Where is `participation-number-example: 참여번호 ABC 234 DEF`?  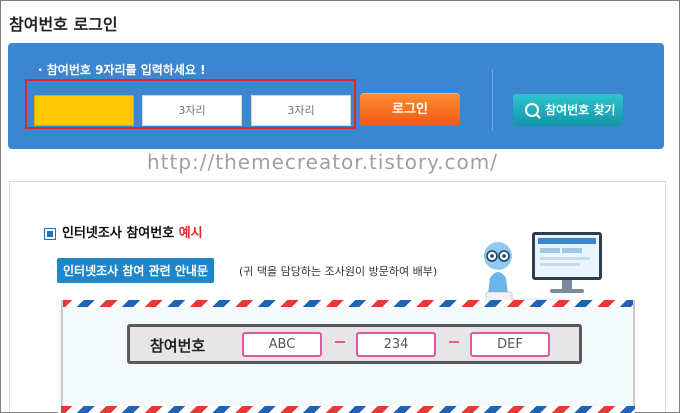
participation-number-example: 참여번호 ABC 234 DEF is located at coordinates (354, 344).